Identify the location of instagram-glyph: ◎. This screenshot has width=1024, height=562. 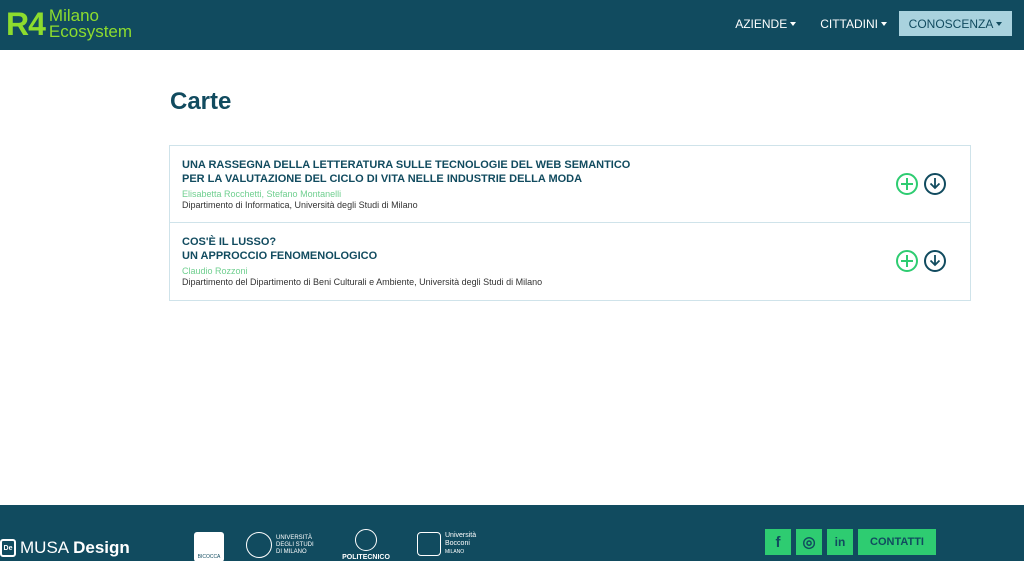
(809, 542).